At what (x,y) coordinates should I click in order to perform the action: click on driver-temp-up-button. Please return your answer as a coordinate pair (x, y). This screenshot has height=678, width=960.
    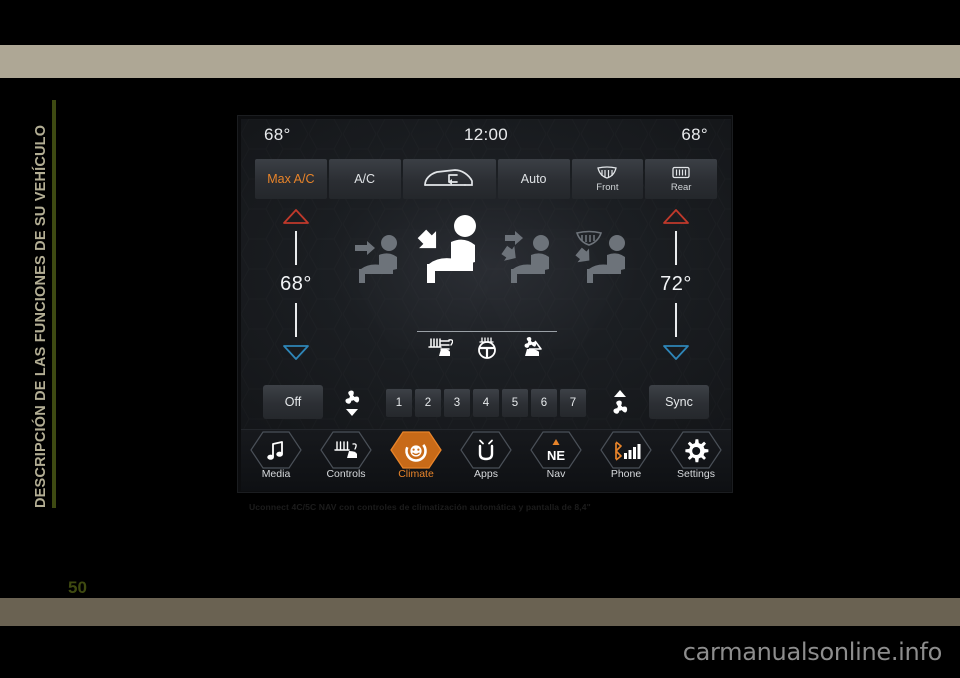
    Looking at the image, I should click on (296, 219).